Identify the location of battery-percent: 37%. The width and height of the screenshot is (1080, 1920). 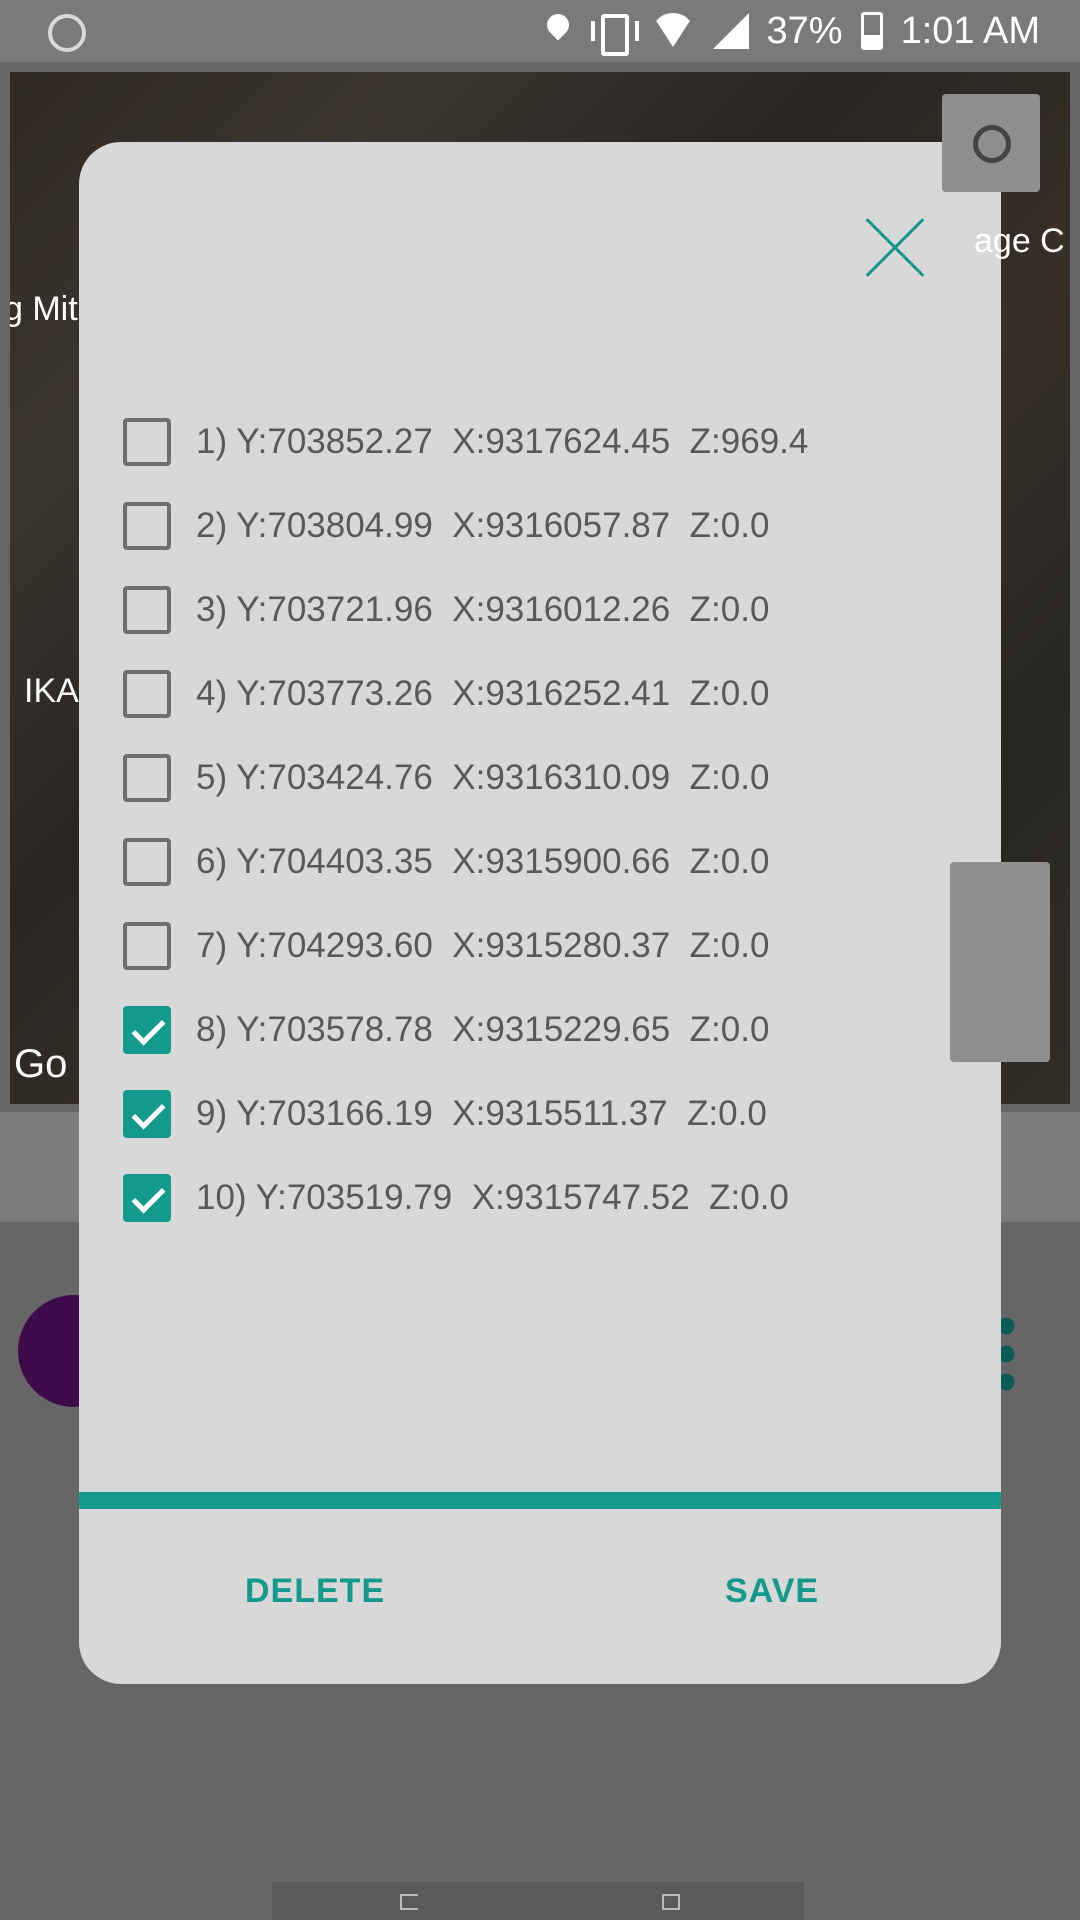
(804, 30).